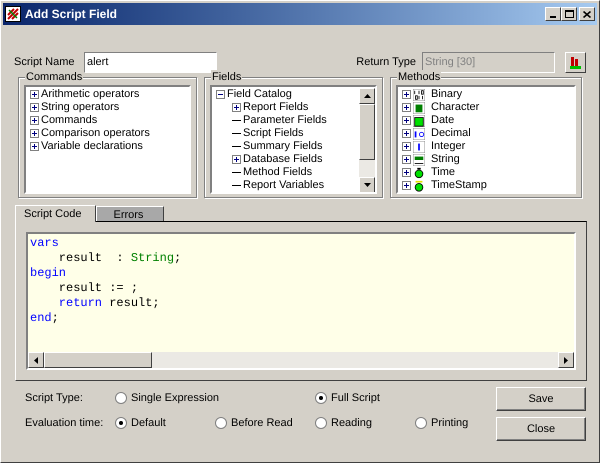  I want to click on up-arrow-icon, so click(367, 96).